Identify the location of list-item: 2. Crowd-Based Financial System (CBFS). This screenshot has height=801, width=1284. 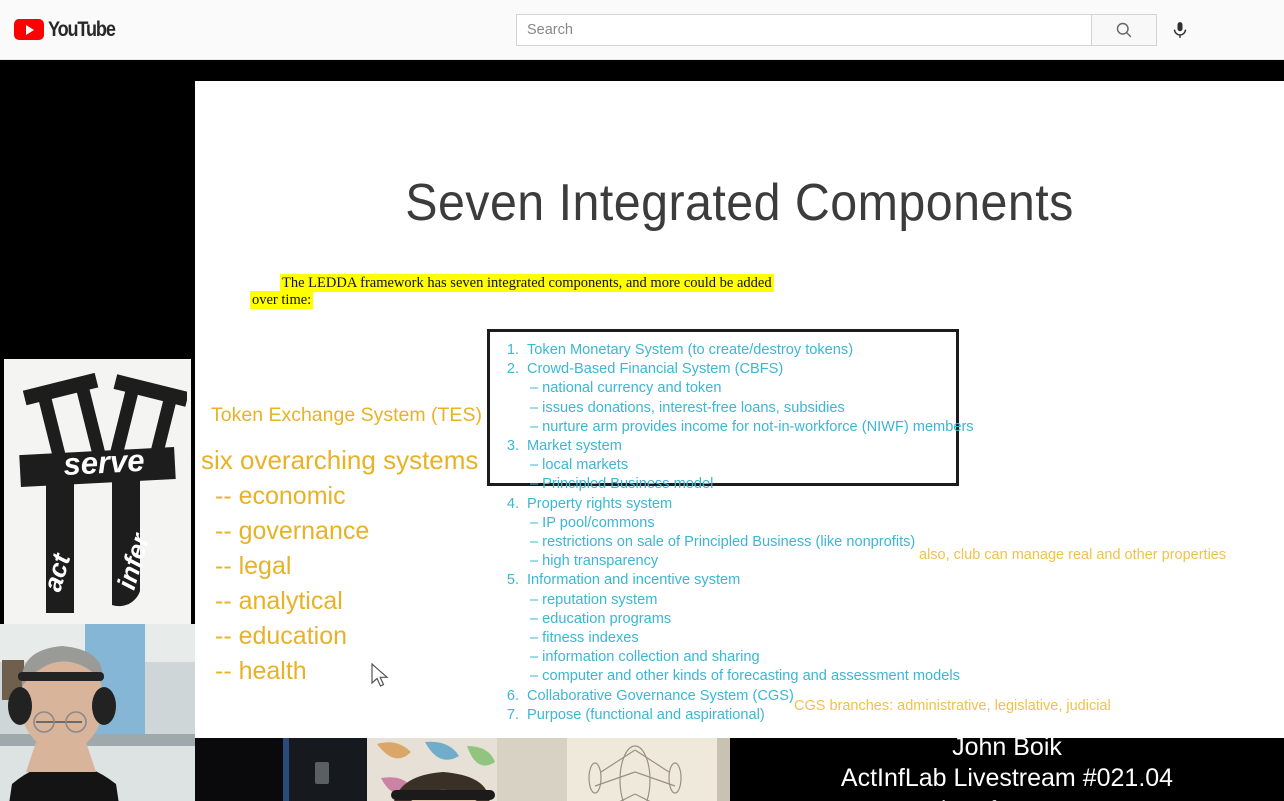
(889, 369).